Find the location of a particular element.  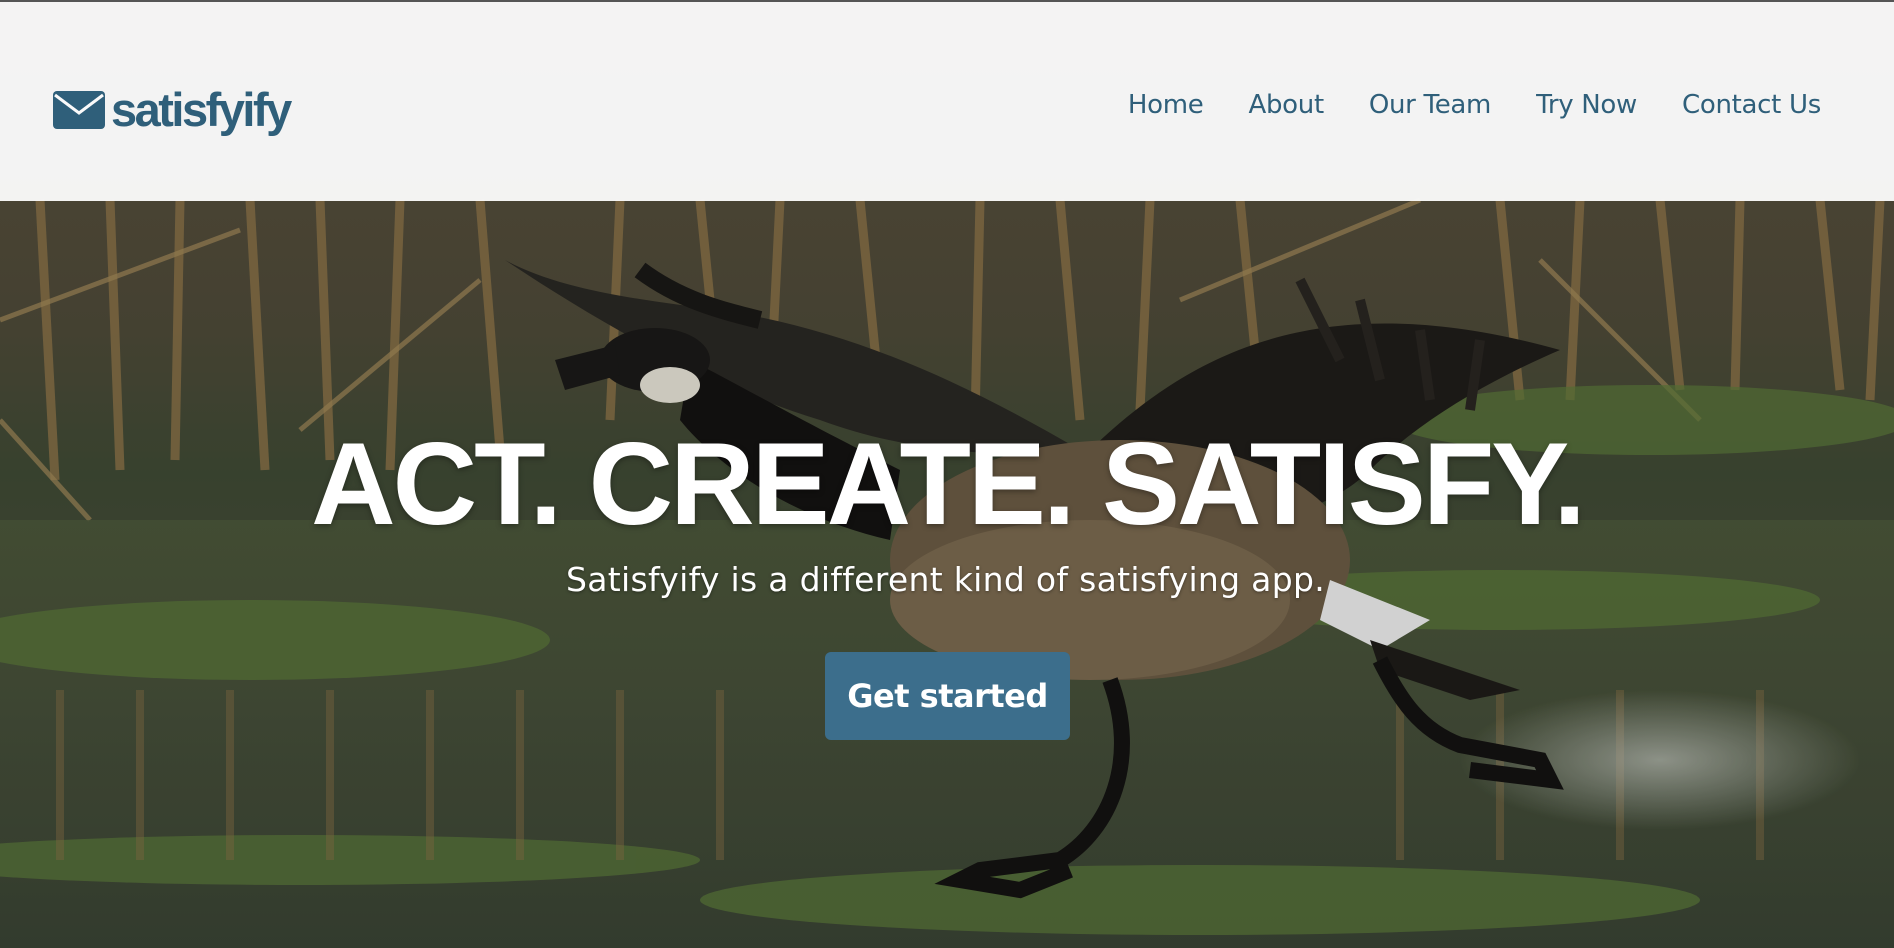

brand-name: satisfyify is located at coordinates (201, 109).